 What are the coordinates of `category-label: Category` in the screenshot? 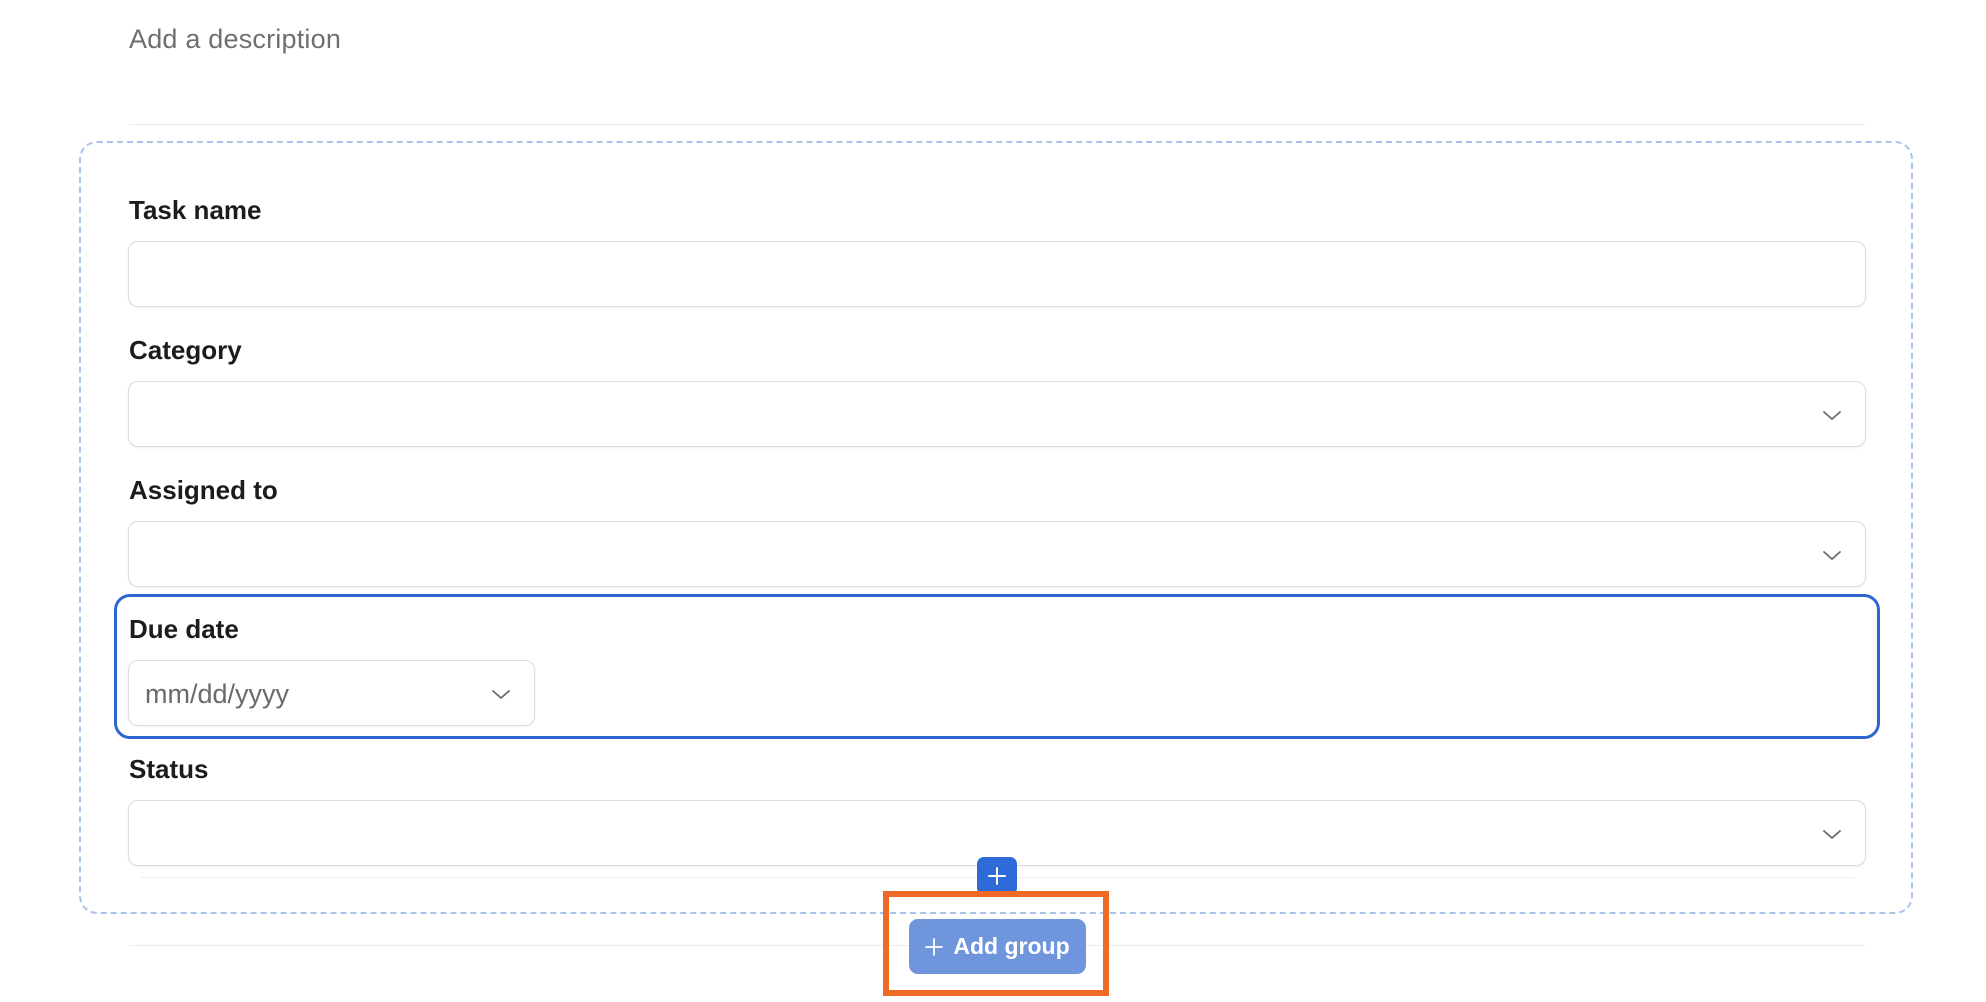 It's located at (185, 350).